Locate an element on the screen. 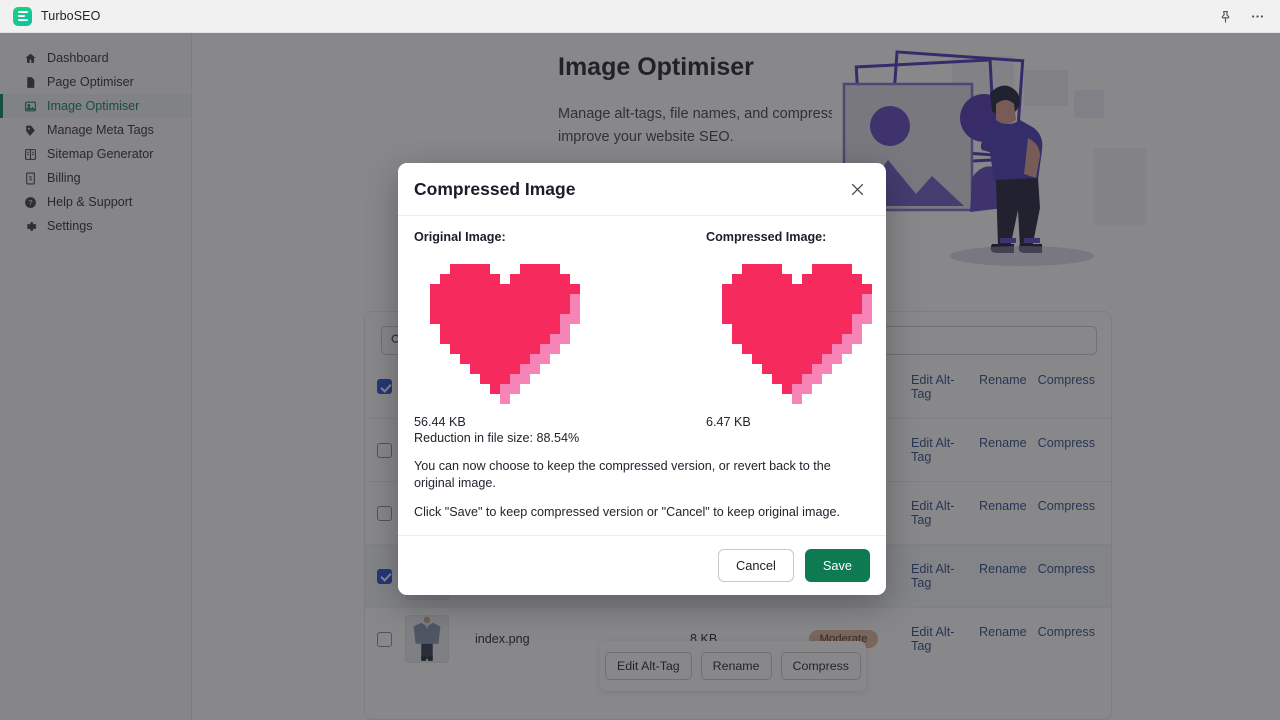 The width and height of the screenshot is (1280, 720). modal-header: Compressed Image is located at coordinates (642, 189).